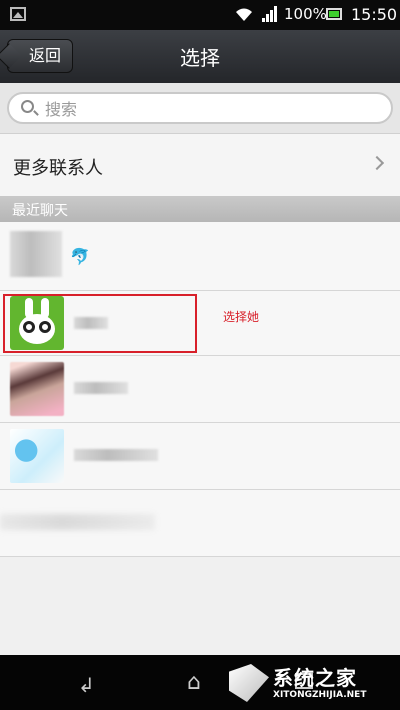  I want to click on watermark-text: 系统之家, so click(315, 678).